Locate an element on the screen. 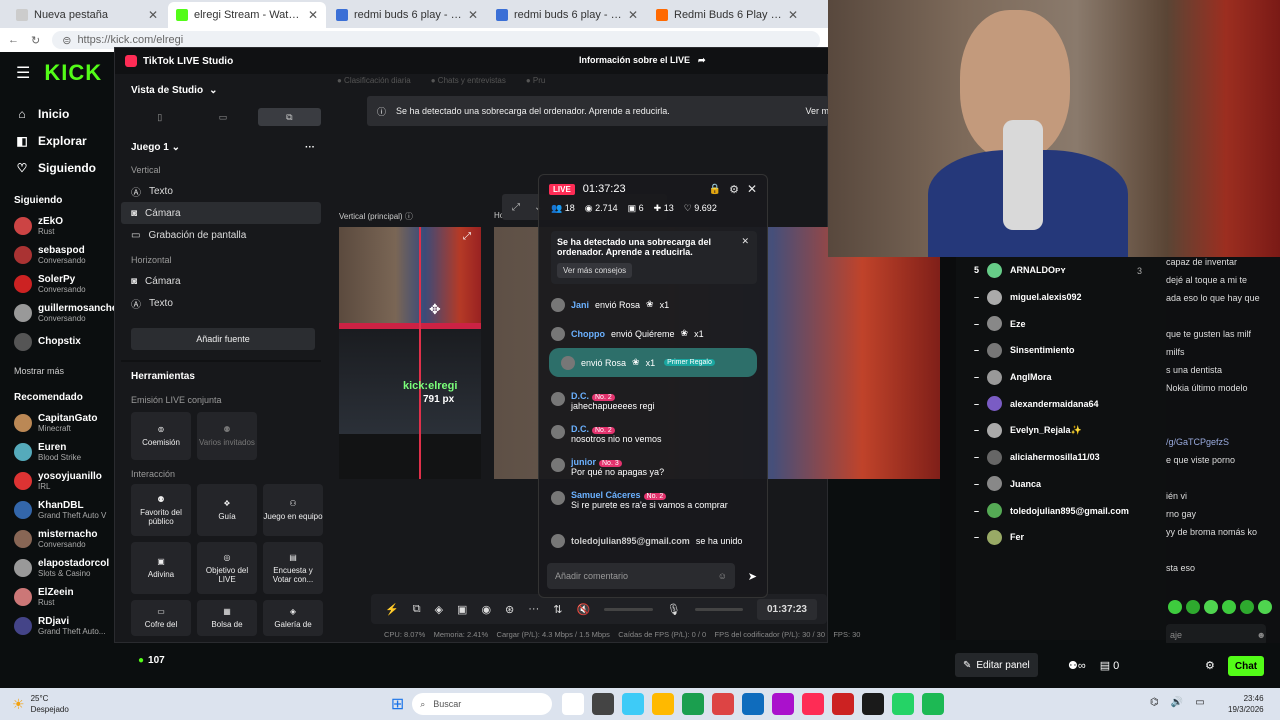 Image resolution: width=1280 pixels, height=720 pixels. channel-item: Euren Blood Strike is located at coordinates (57, 451).